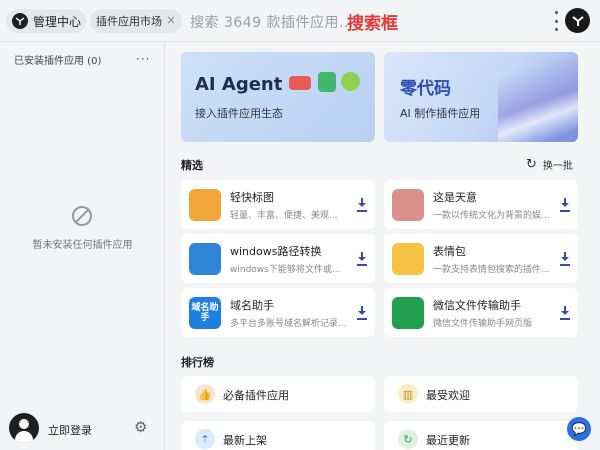  I want to click on plugin-name: windows路径转换, so click(276, 251).